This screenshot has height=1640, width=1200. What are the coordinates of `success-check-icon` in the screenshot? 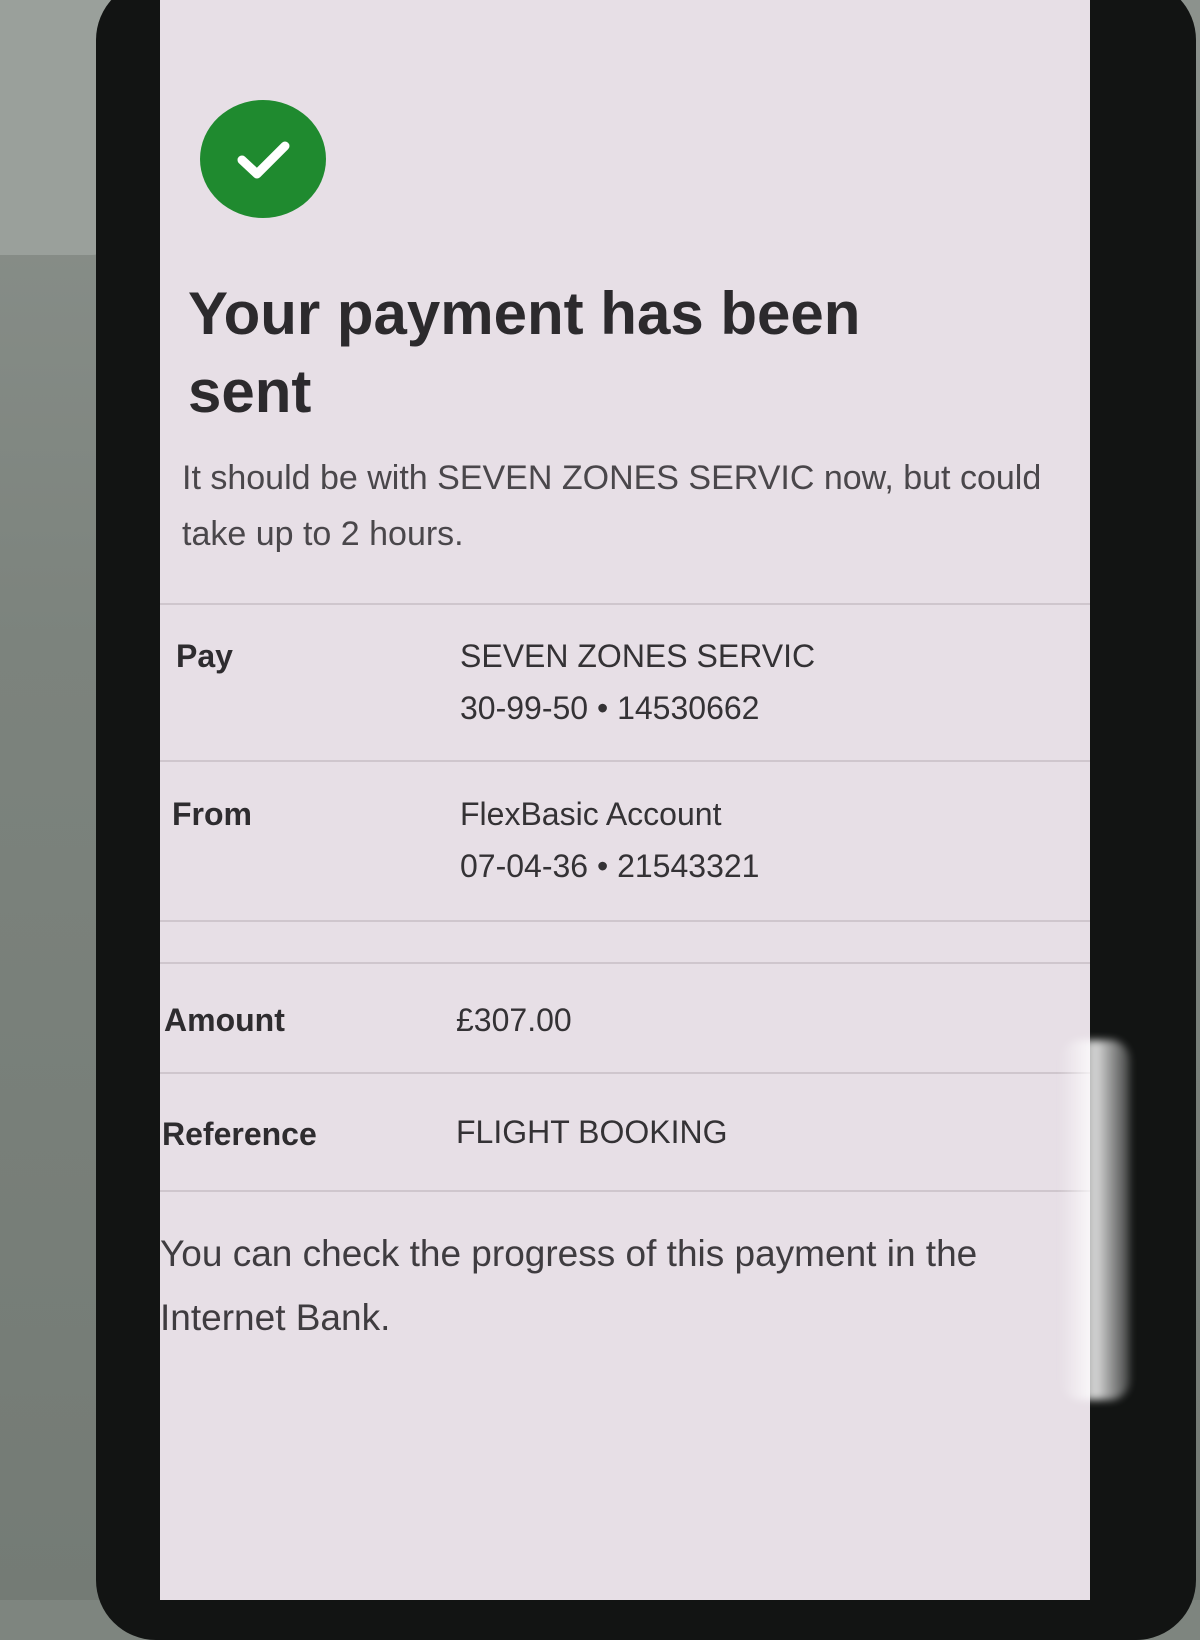 It's located at (263, 159).